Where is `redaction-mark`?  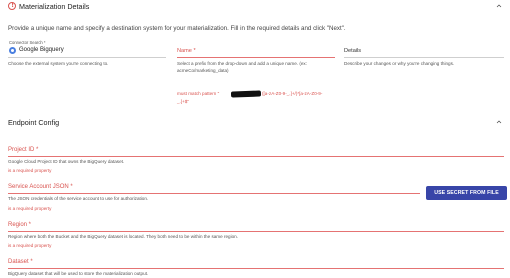 redaction-mark is located at coordinates (246, 94).